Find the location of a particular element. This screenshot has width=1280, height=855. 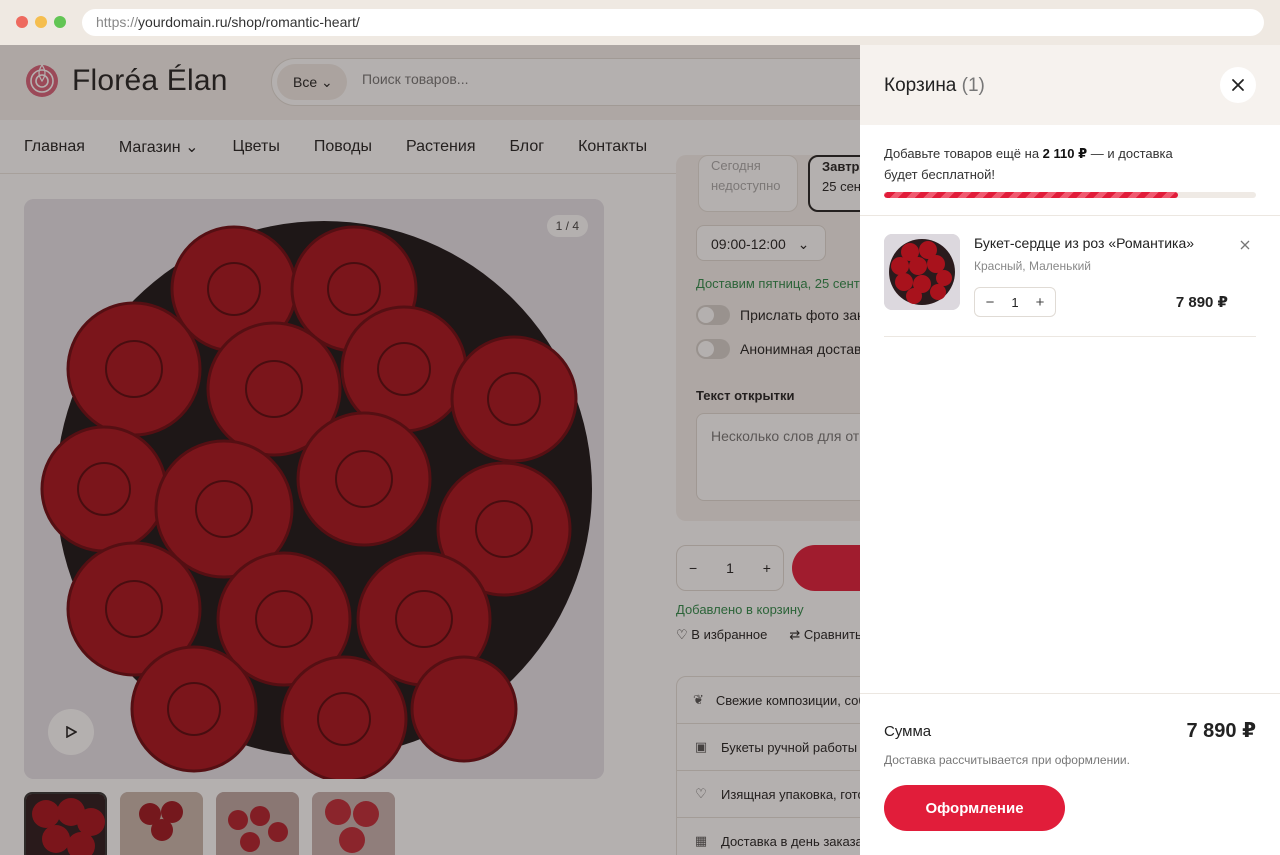

cart-sum-label: Сумма is located at coordinates (908, 731).